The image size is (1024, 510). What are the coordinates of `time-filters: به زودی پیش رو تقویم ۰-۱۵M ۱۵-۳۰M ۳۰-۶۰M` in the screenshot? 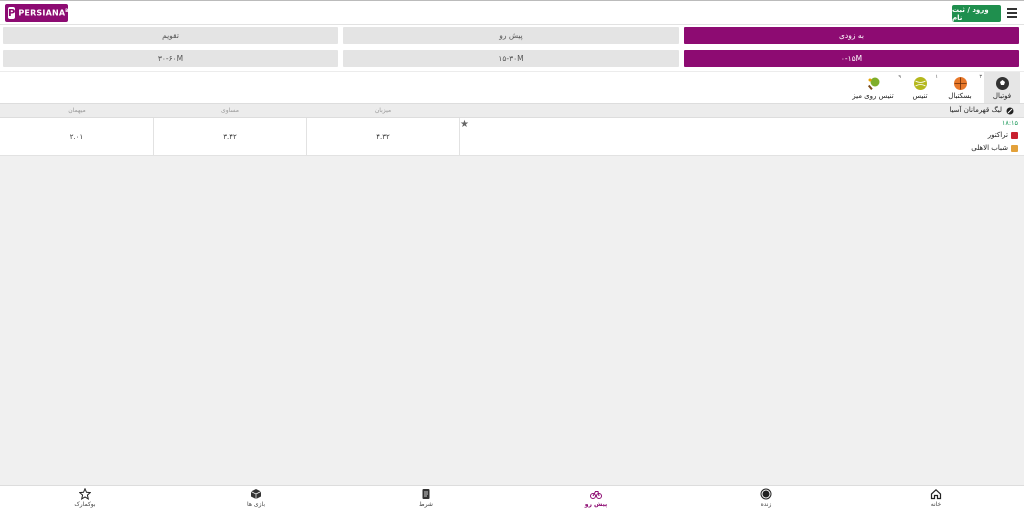 It's located at (512, 48).